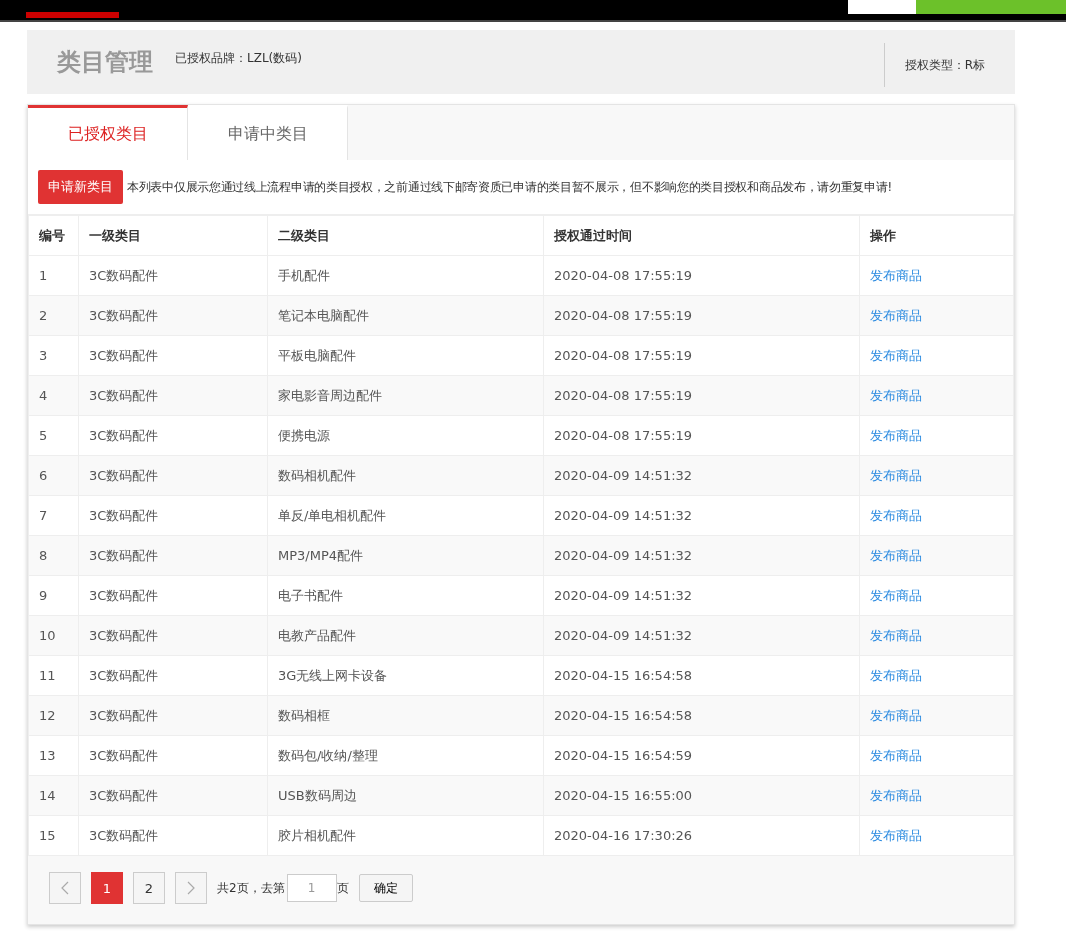 The width and height of the screenshot is (1066, 938). What do you see at coordinates (80, 187) in the screenshot?
I see `apply-new-category-button: 申请新类目` at bounding box center [80, 187].